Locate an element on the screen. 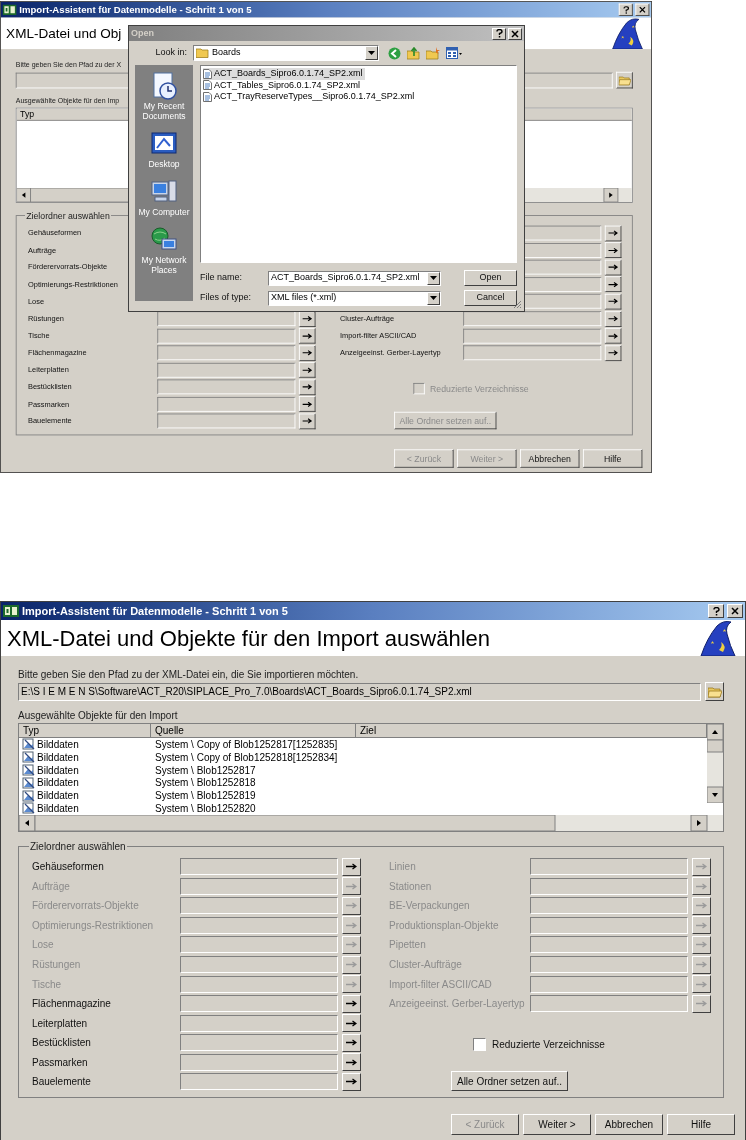  dialog-button: Open is located at coordinates (490, 278).